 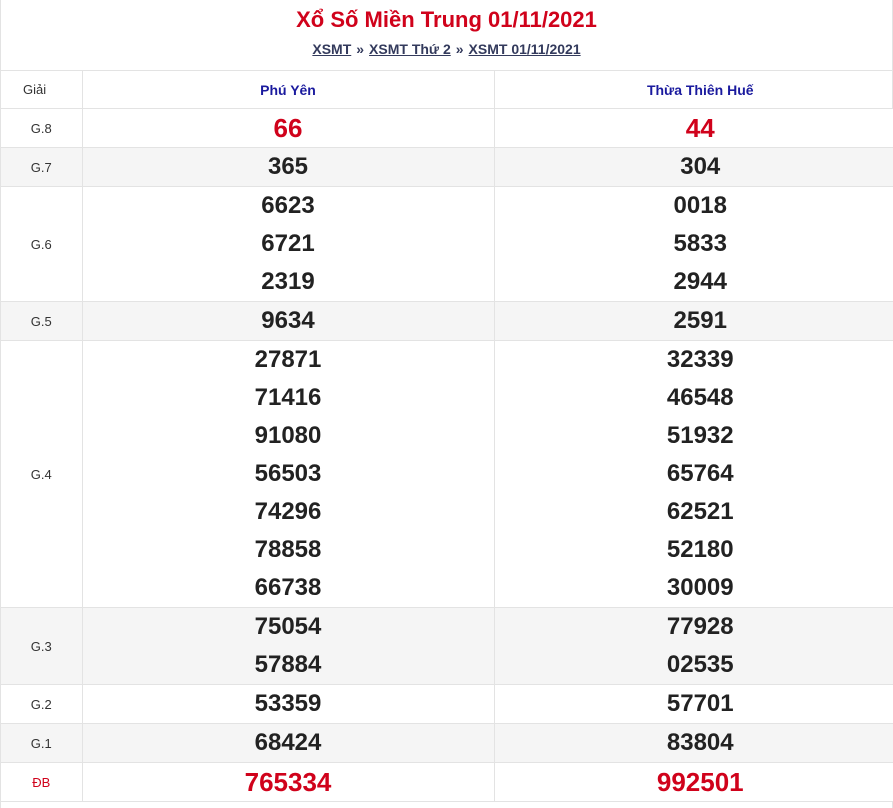 I want to click on prize-cell: 9634, so click(x=287, y=321).